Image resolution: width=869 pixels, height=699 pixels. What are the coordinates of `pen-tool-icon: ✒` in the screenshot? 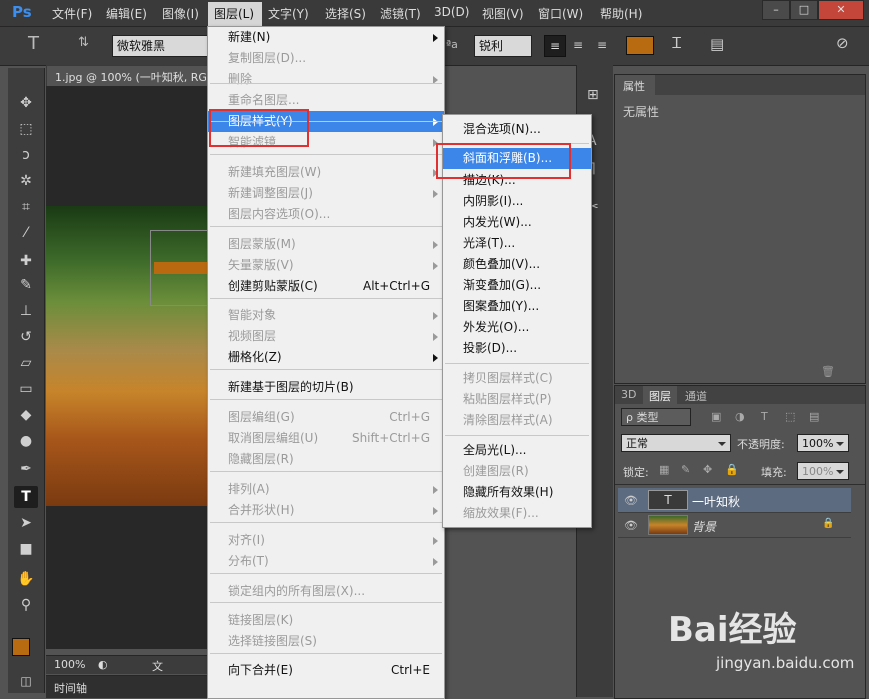 It's located at (26, 469).